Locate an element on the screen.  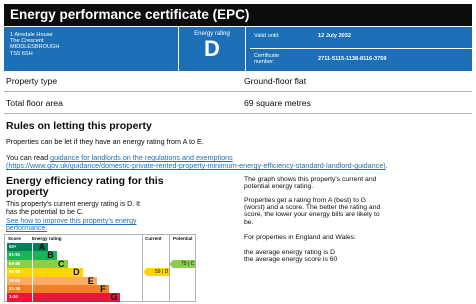
band-score: 39-54 is located at coordinates (19, 281).